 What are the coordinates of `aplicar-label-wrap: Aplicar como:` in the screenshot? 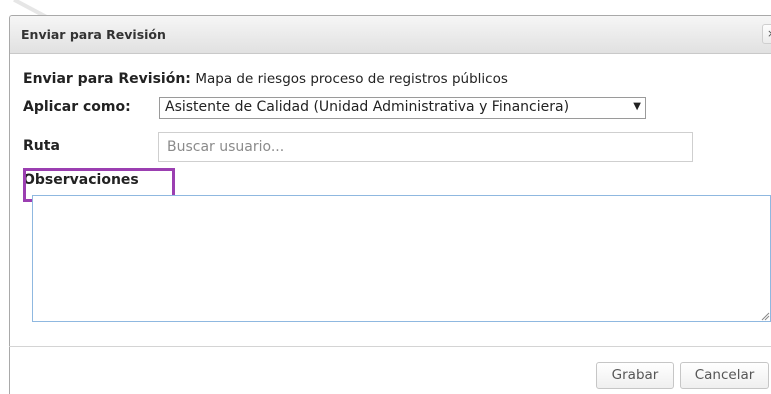 It's located at (77, 107).